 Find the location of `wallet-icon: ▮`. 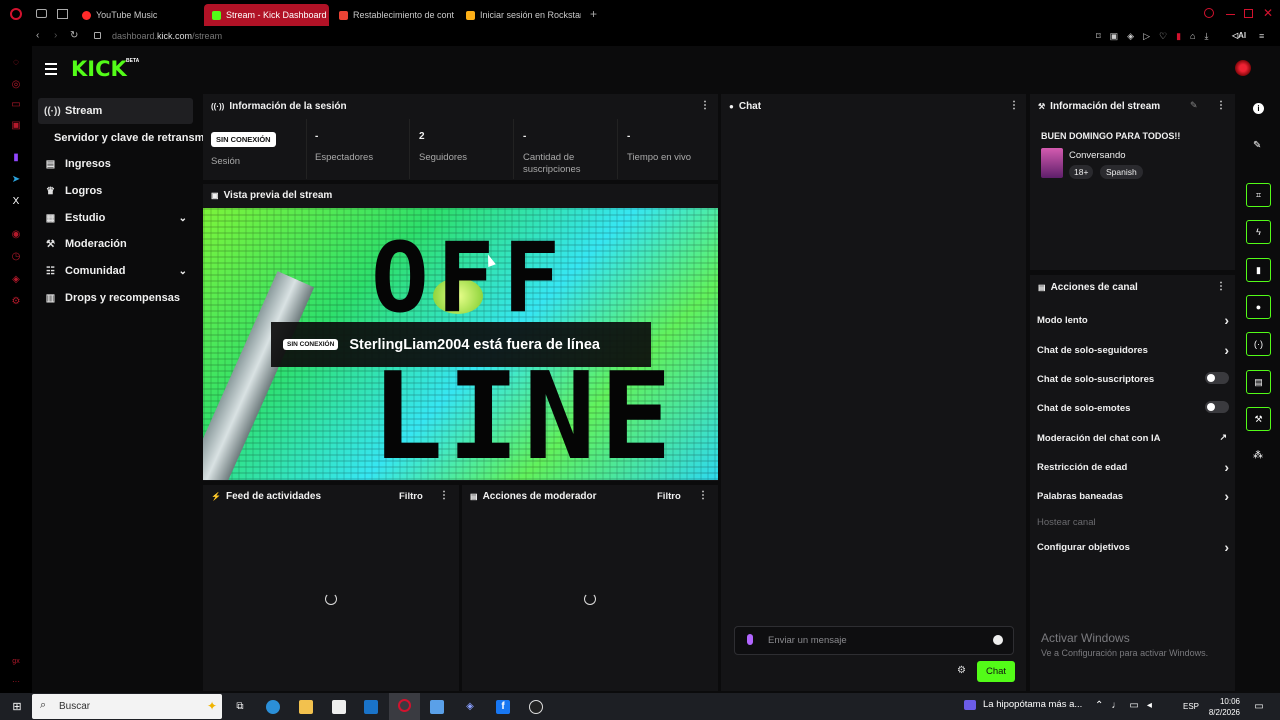

wallet-icon: ▮ is located at coordinates (1183, 36).